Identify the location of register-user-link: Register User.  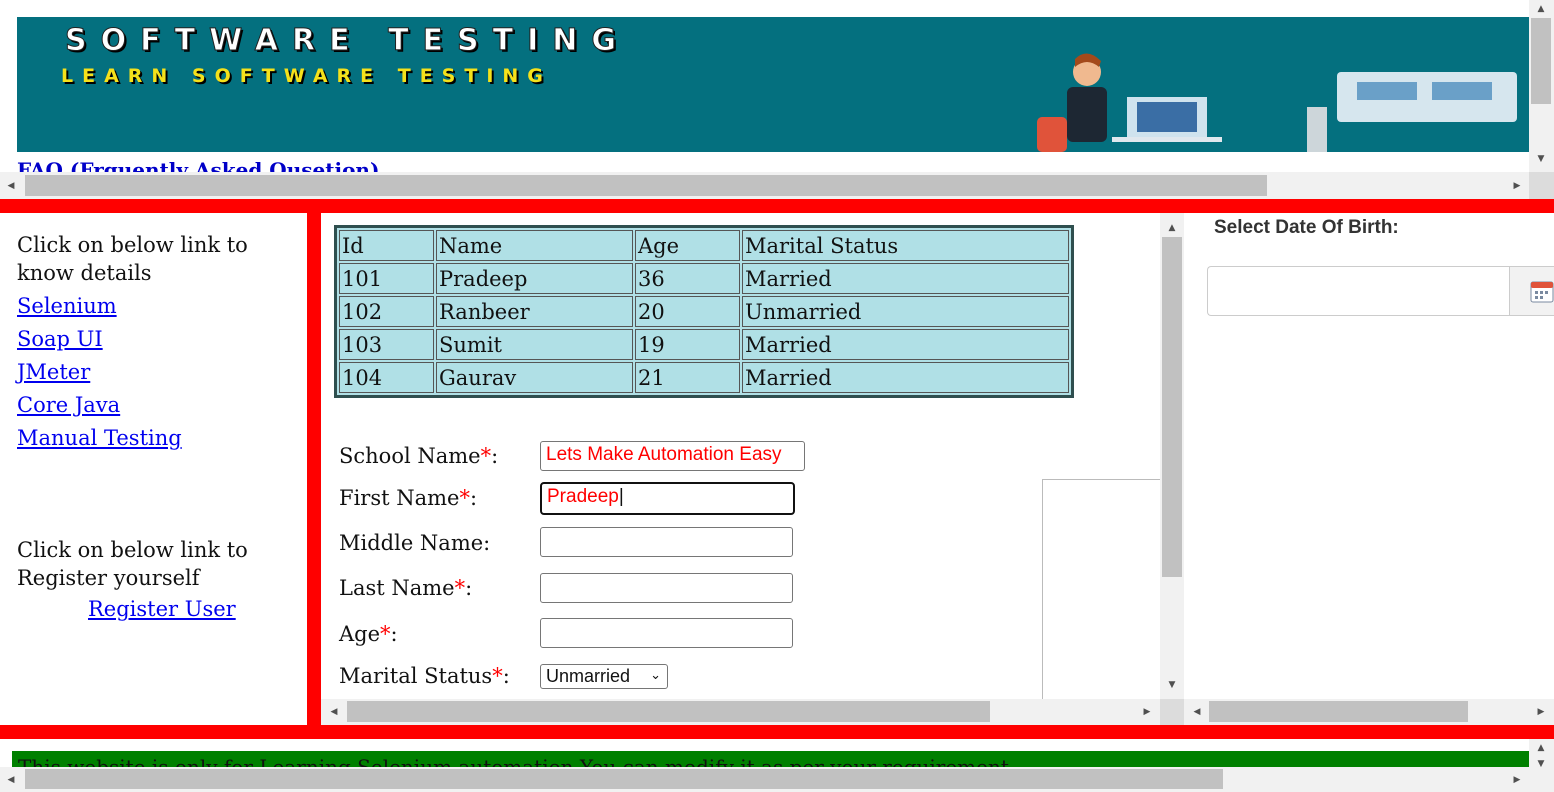
(162, 609).